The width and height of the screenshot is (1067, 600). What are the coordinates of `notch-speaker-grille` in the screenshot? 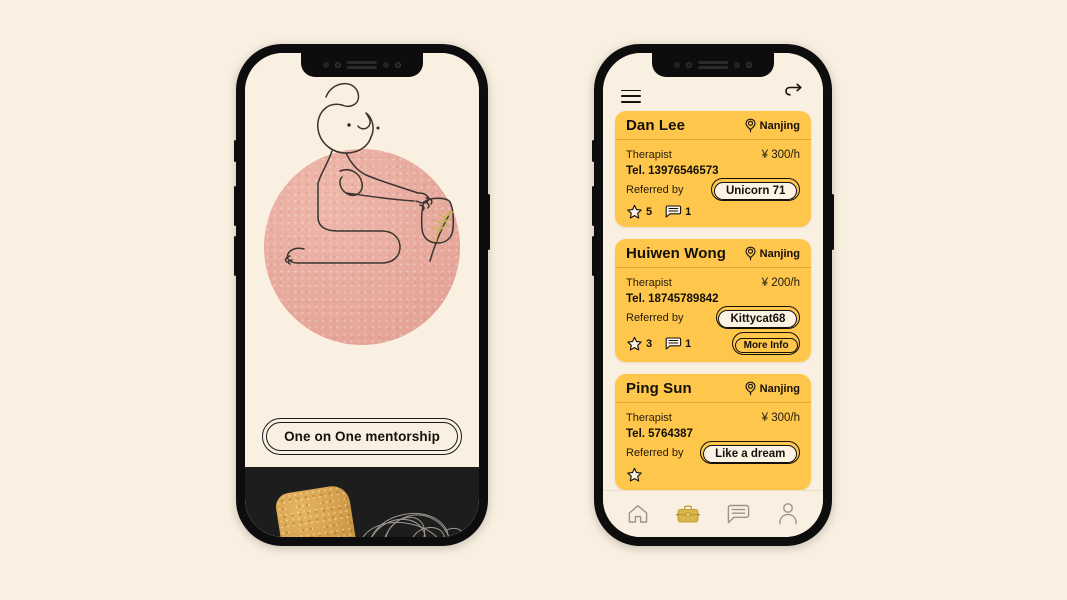 It's located at (362, 65).